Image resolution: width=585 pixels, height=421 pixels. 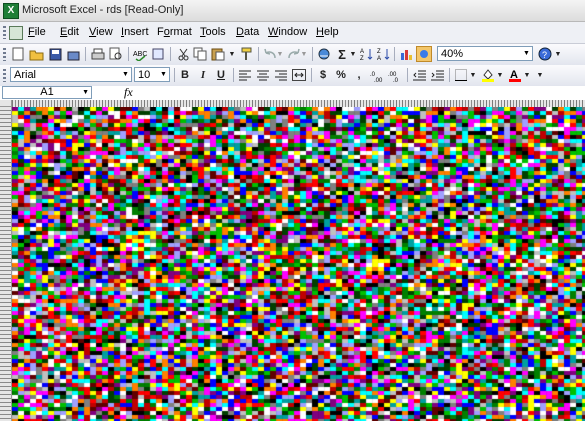 I want to click on select-all-button, so click(x=6, y=103).